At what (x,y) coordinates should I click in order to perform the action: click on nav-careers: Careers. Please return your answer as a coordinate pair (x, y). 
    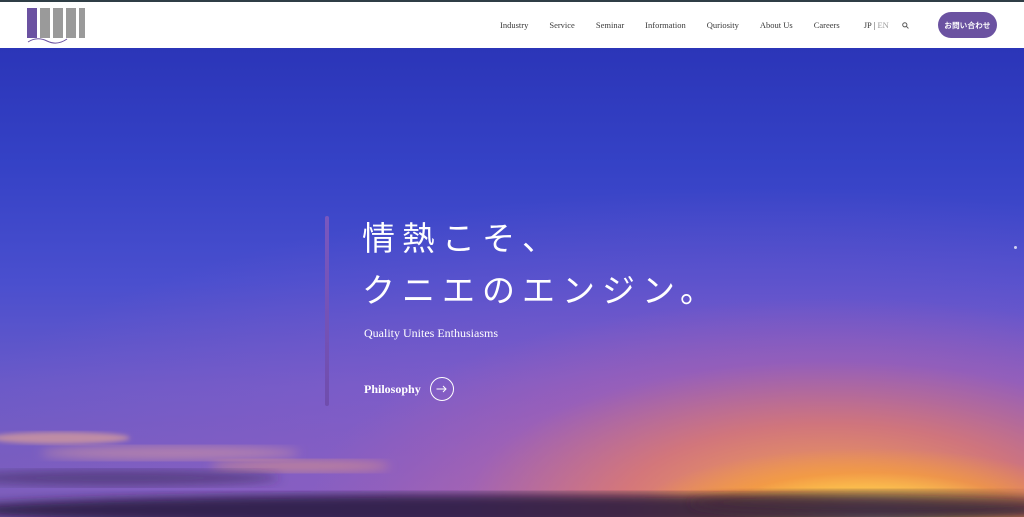
    Looking at the image, I should click on (827, 25).